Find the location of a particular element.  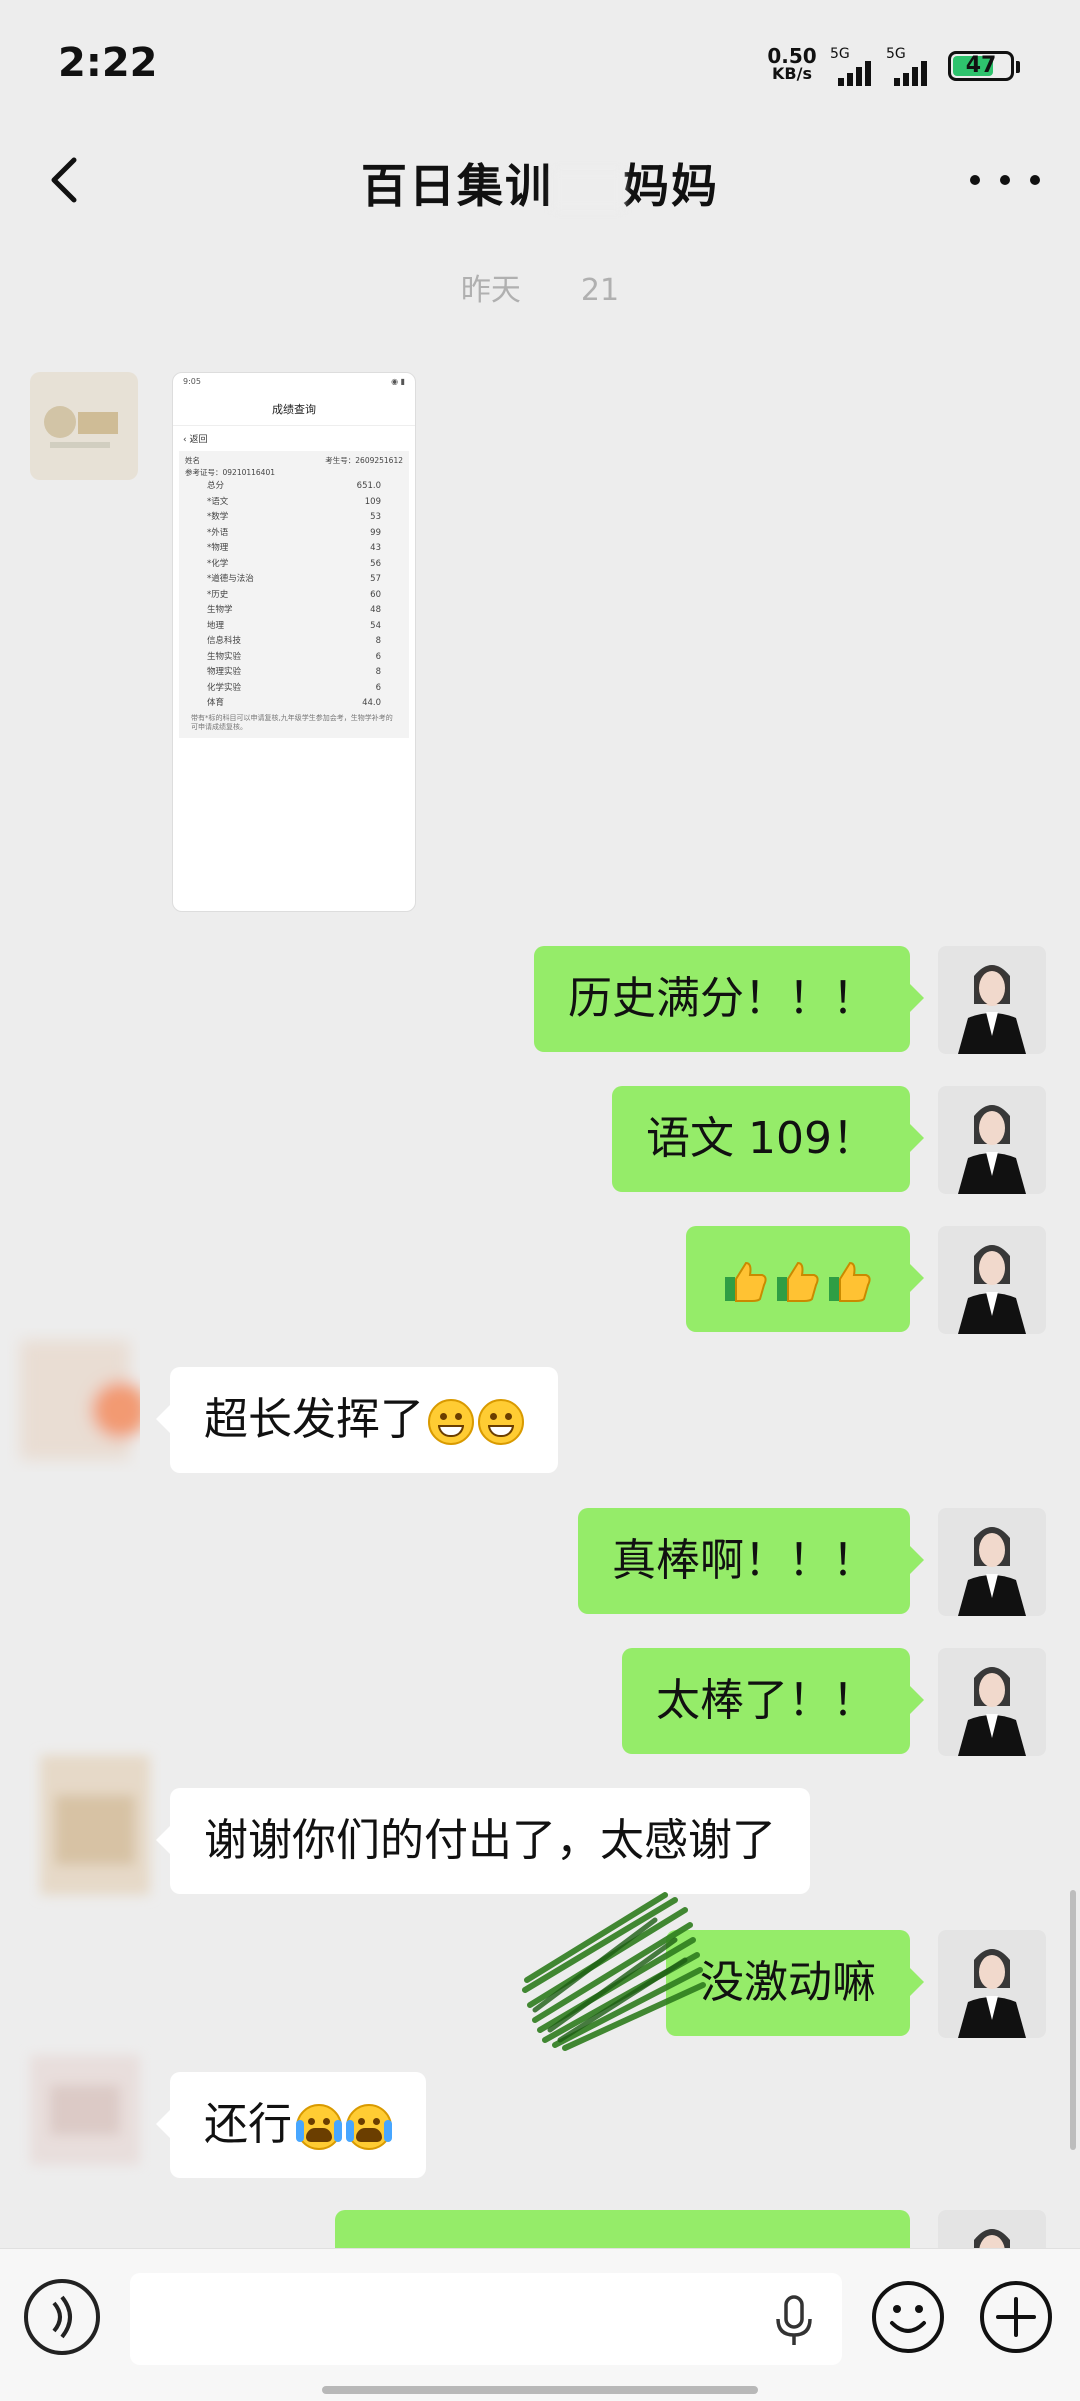

message-text: 还行 is located at coordinates (248, 2124).